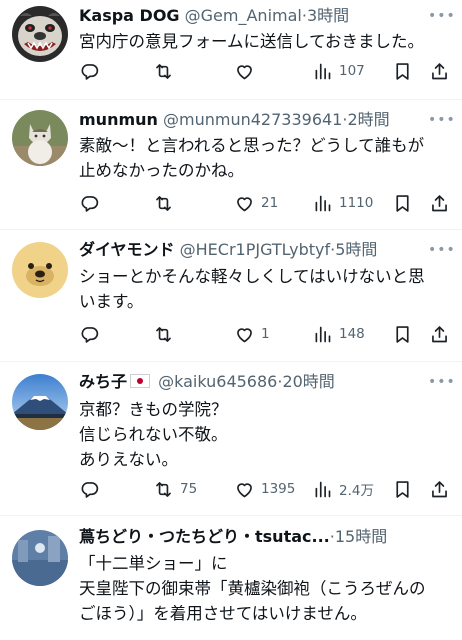  What do you see at coordinates (356, 249) in the screenshot?
I see `timestamp: 5時間` at bounding box center [356, 249].